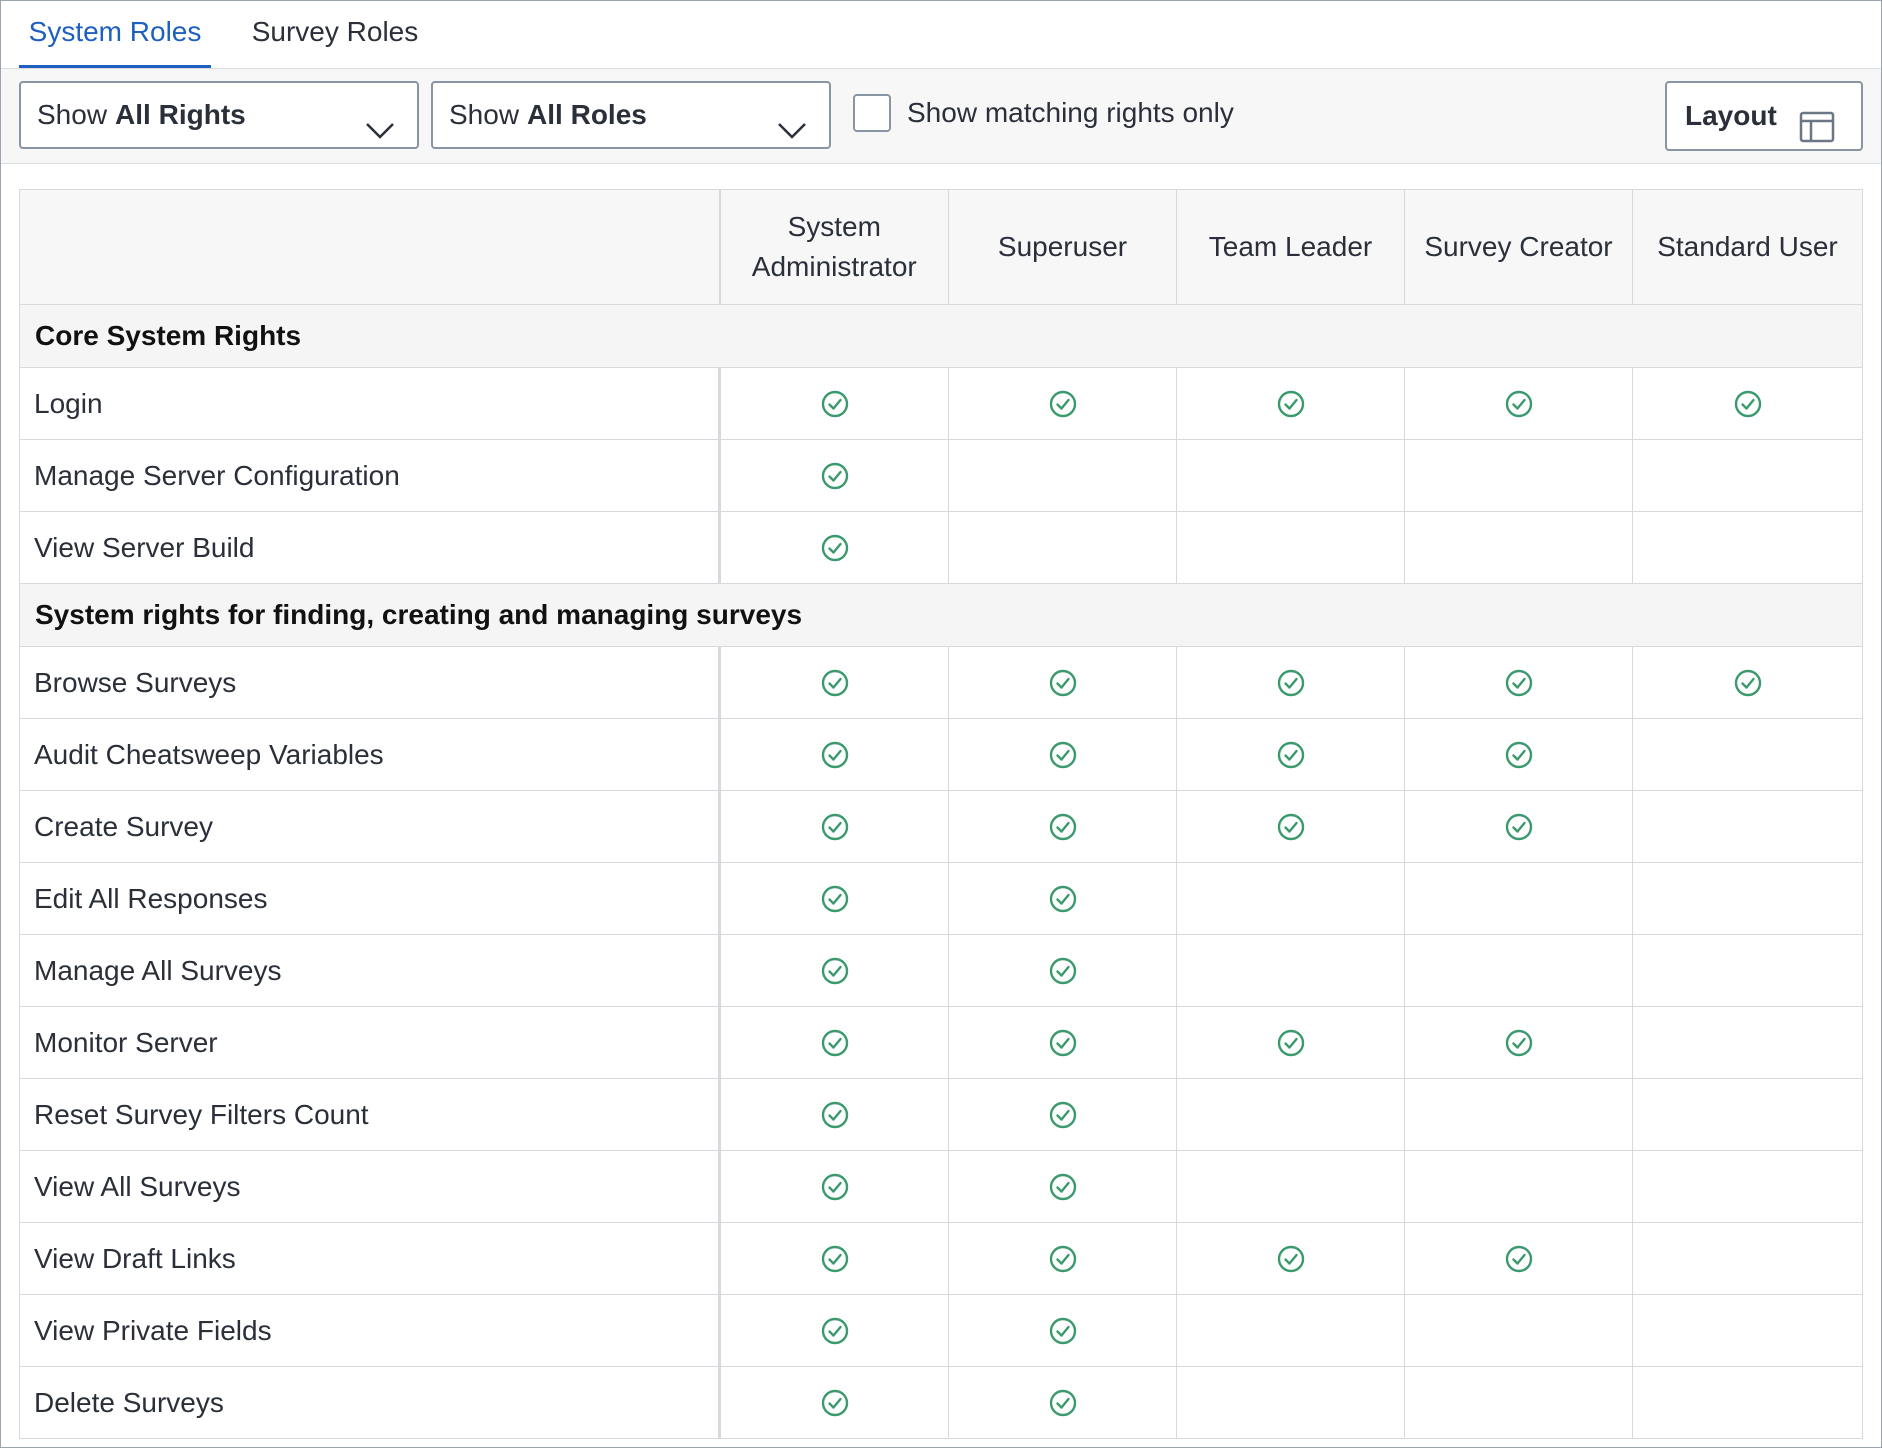 This screenshot has height=1448, width=1882. Describe the element at coordinates (1764, 116) in the screenshot. I see `layout-button: Layout` at that location.